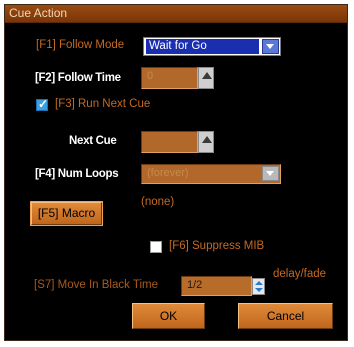 The height and width of the screenshot is (347, 354). Describe the element at coordinates (176, 14) in the screenshot. I see `title-bar: Cue Action` at that location.